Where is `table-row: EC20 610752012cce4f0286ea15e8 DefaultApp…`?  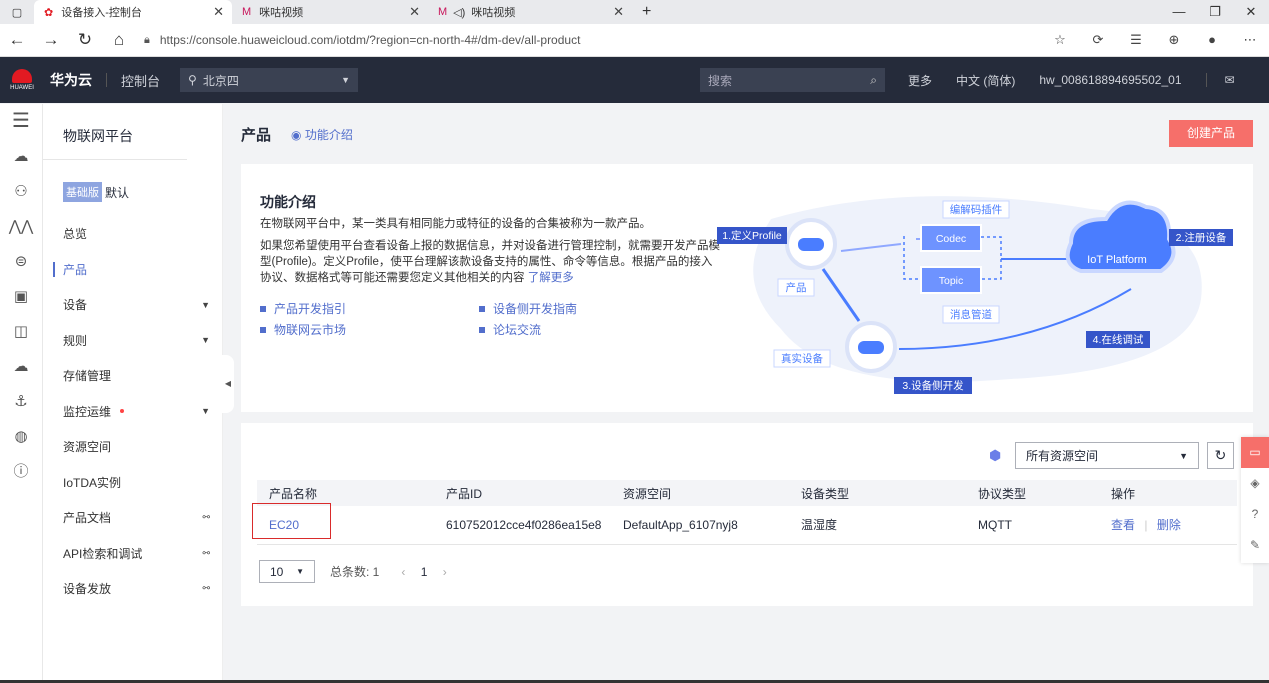 table-row: EC20 610752012cce4f0286ea15e8 DefaultApp… is located at coordinates (747, 525).